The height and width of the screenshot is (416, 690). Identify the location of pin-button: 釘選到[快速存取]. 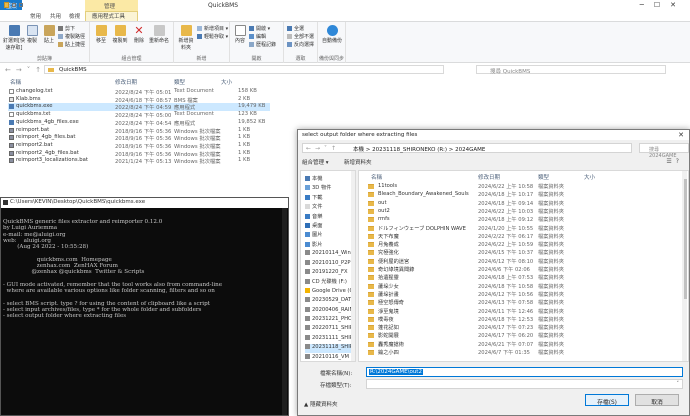
(14, 38).